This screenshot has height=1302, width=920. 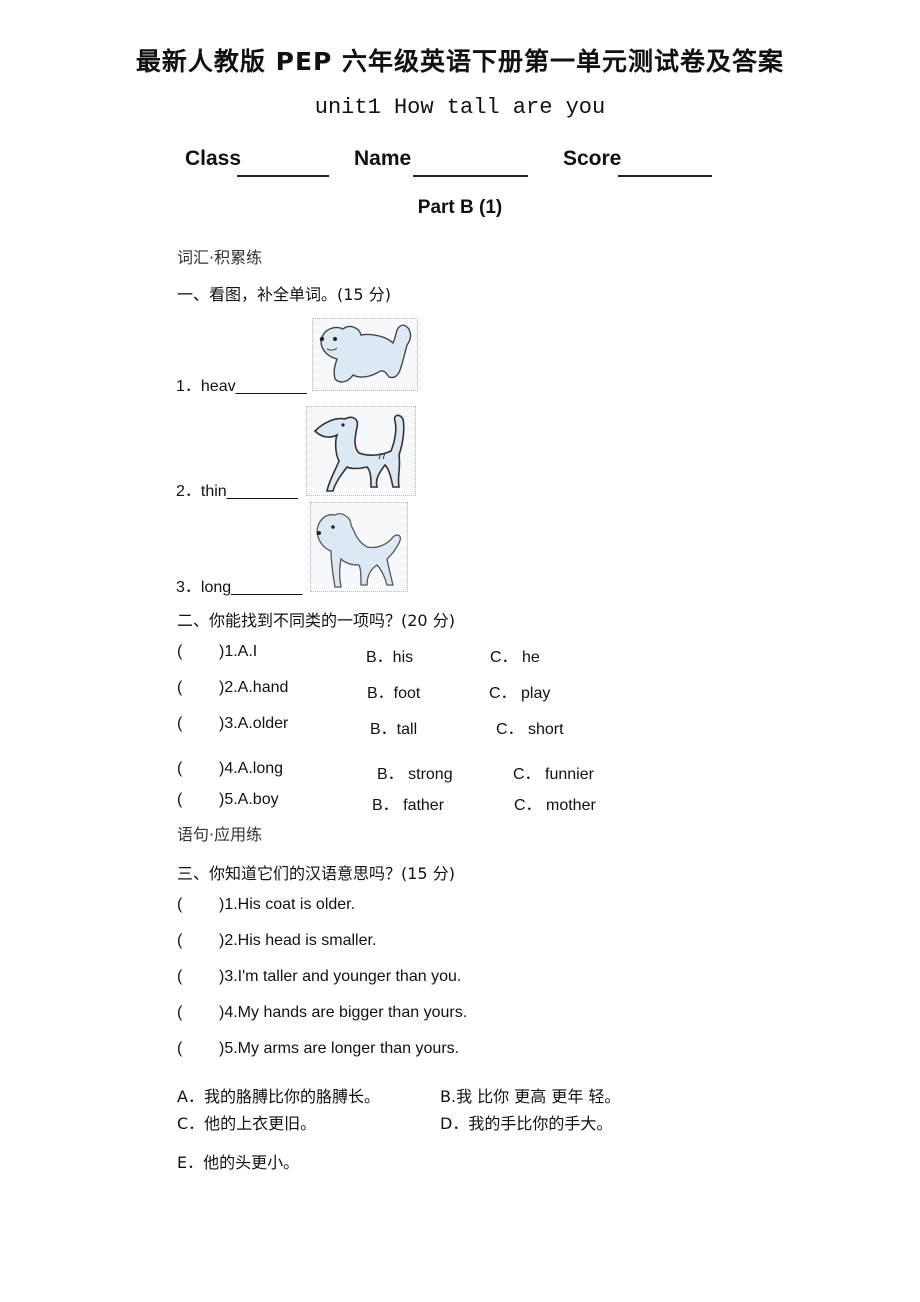 What do you see at coordinates (238, 651) in the screenshot?
I see `question-option-a: )1.A.I` at bounding box center [238, 651].